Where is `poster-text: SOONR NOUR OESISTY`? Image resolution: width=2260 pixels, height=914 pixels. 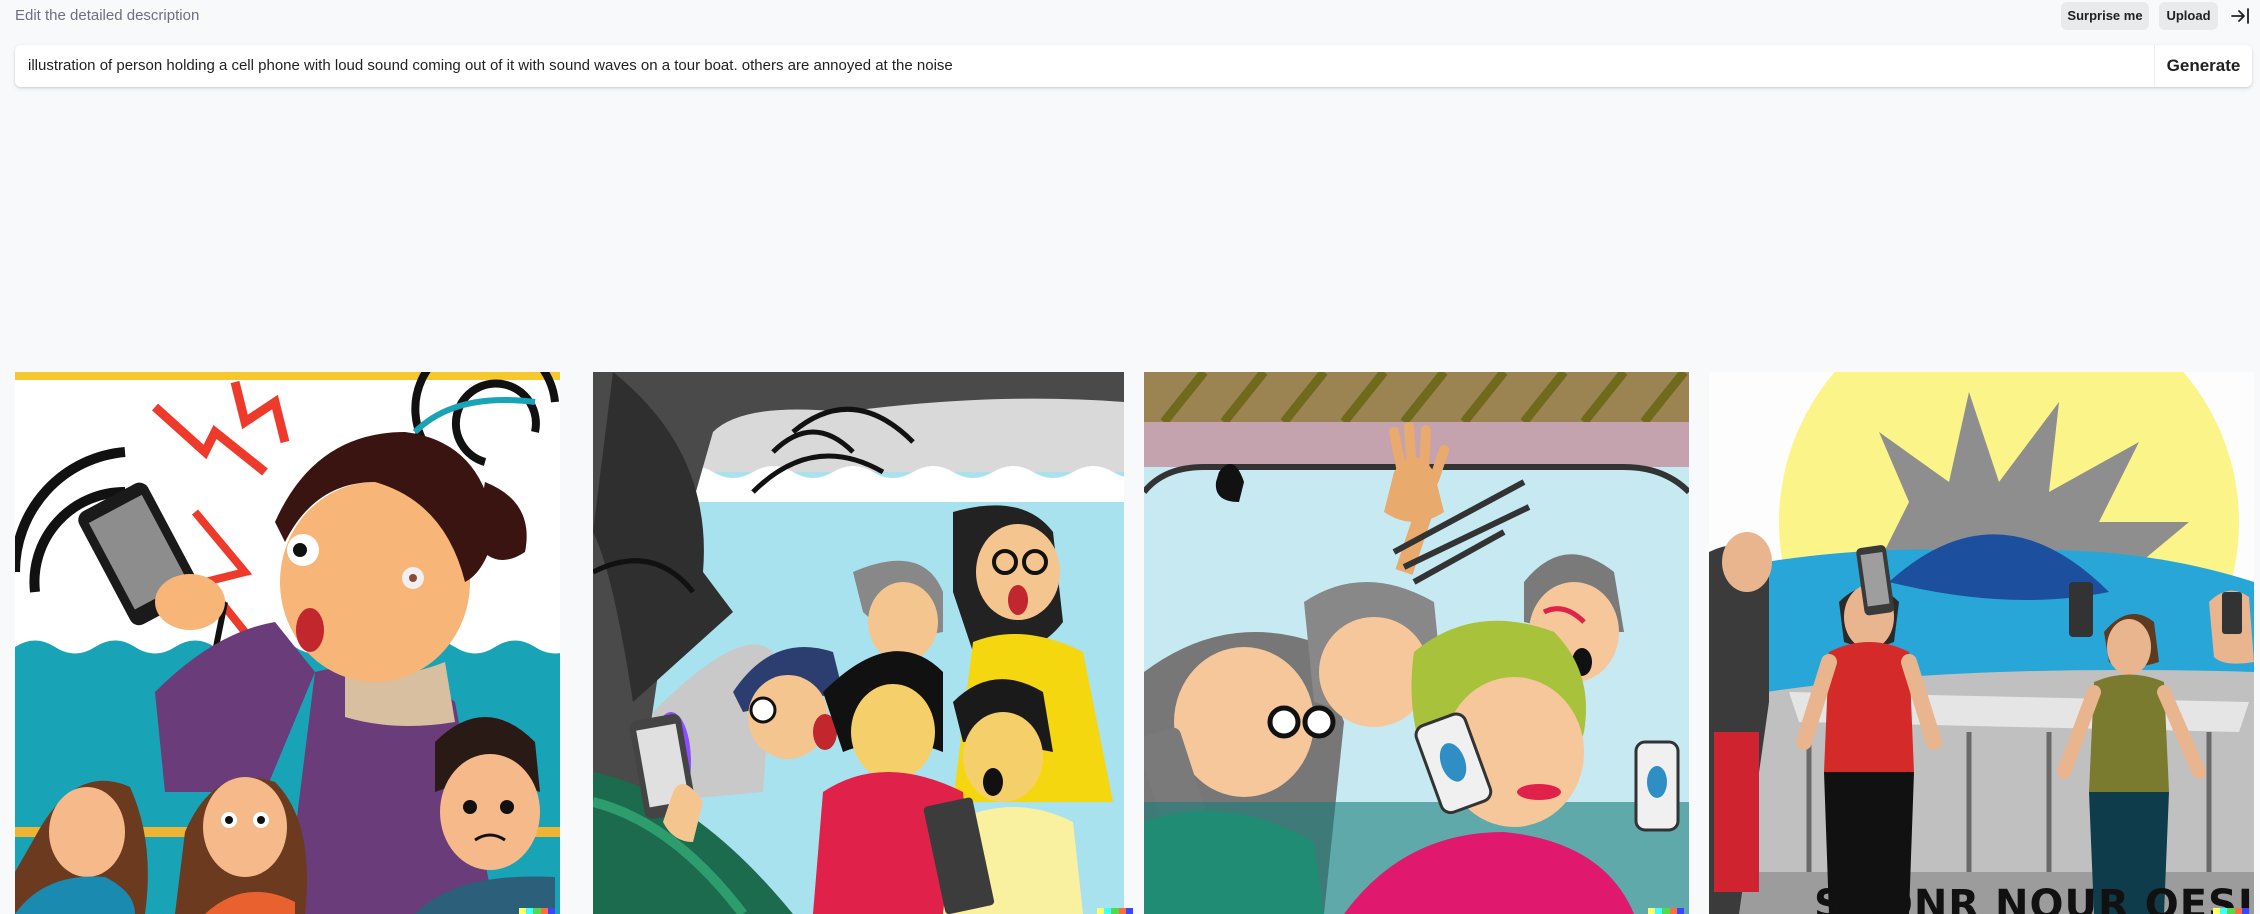
poster-text: SOONR NOUR OESISTY is located at coordinates (2034, 898).